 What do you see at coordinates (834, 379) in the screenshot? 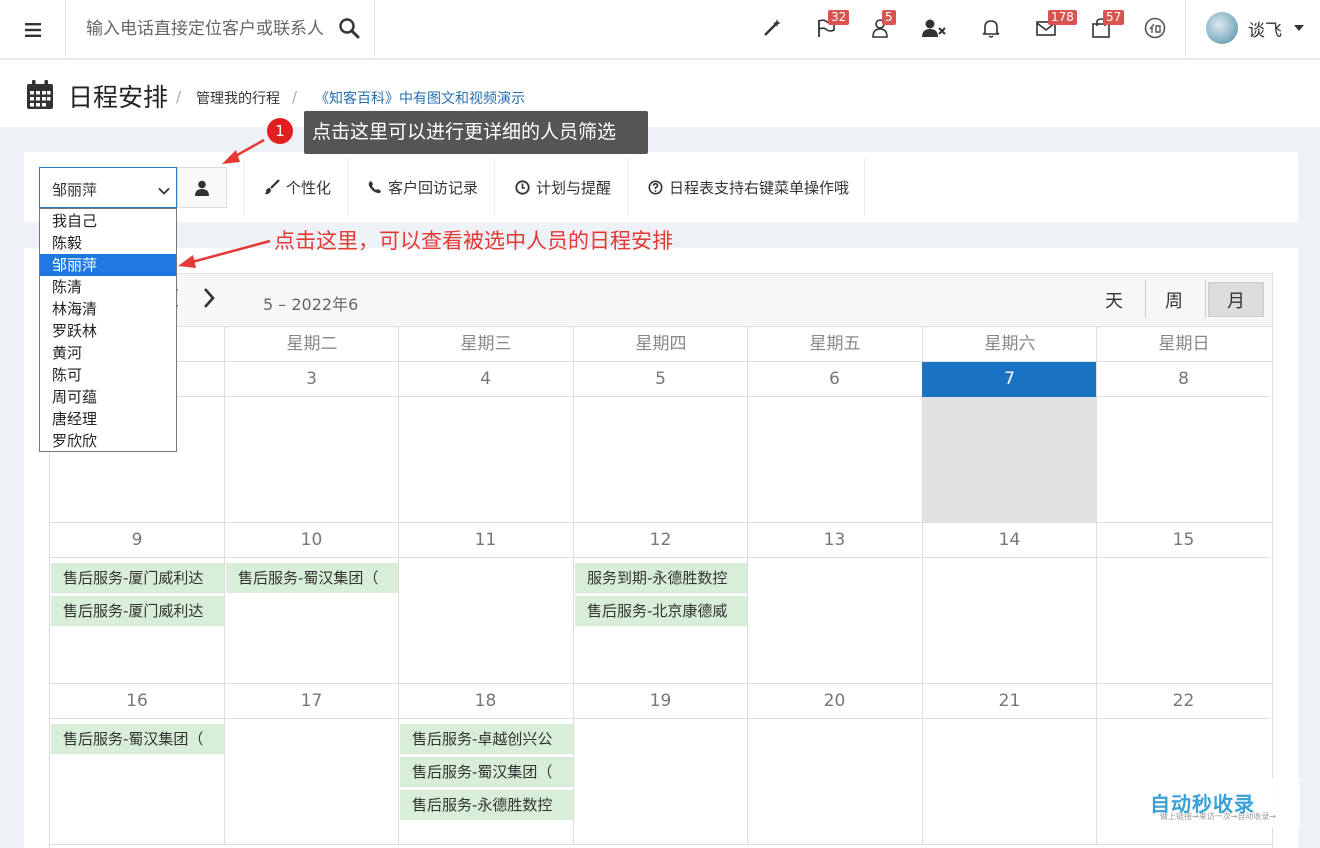
I see `day-number: 6` at bounding box center [834, 379].